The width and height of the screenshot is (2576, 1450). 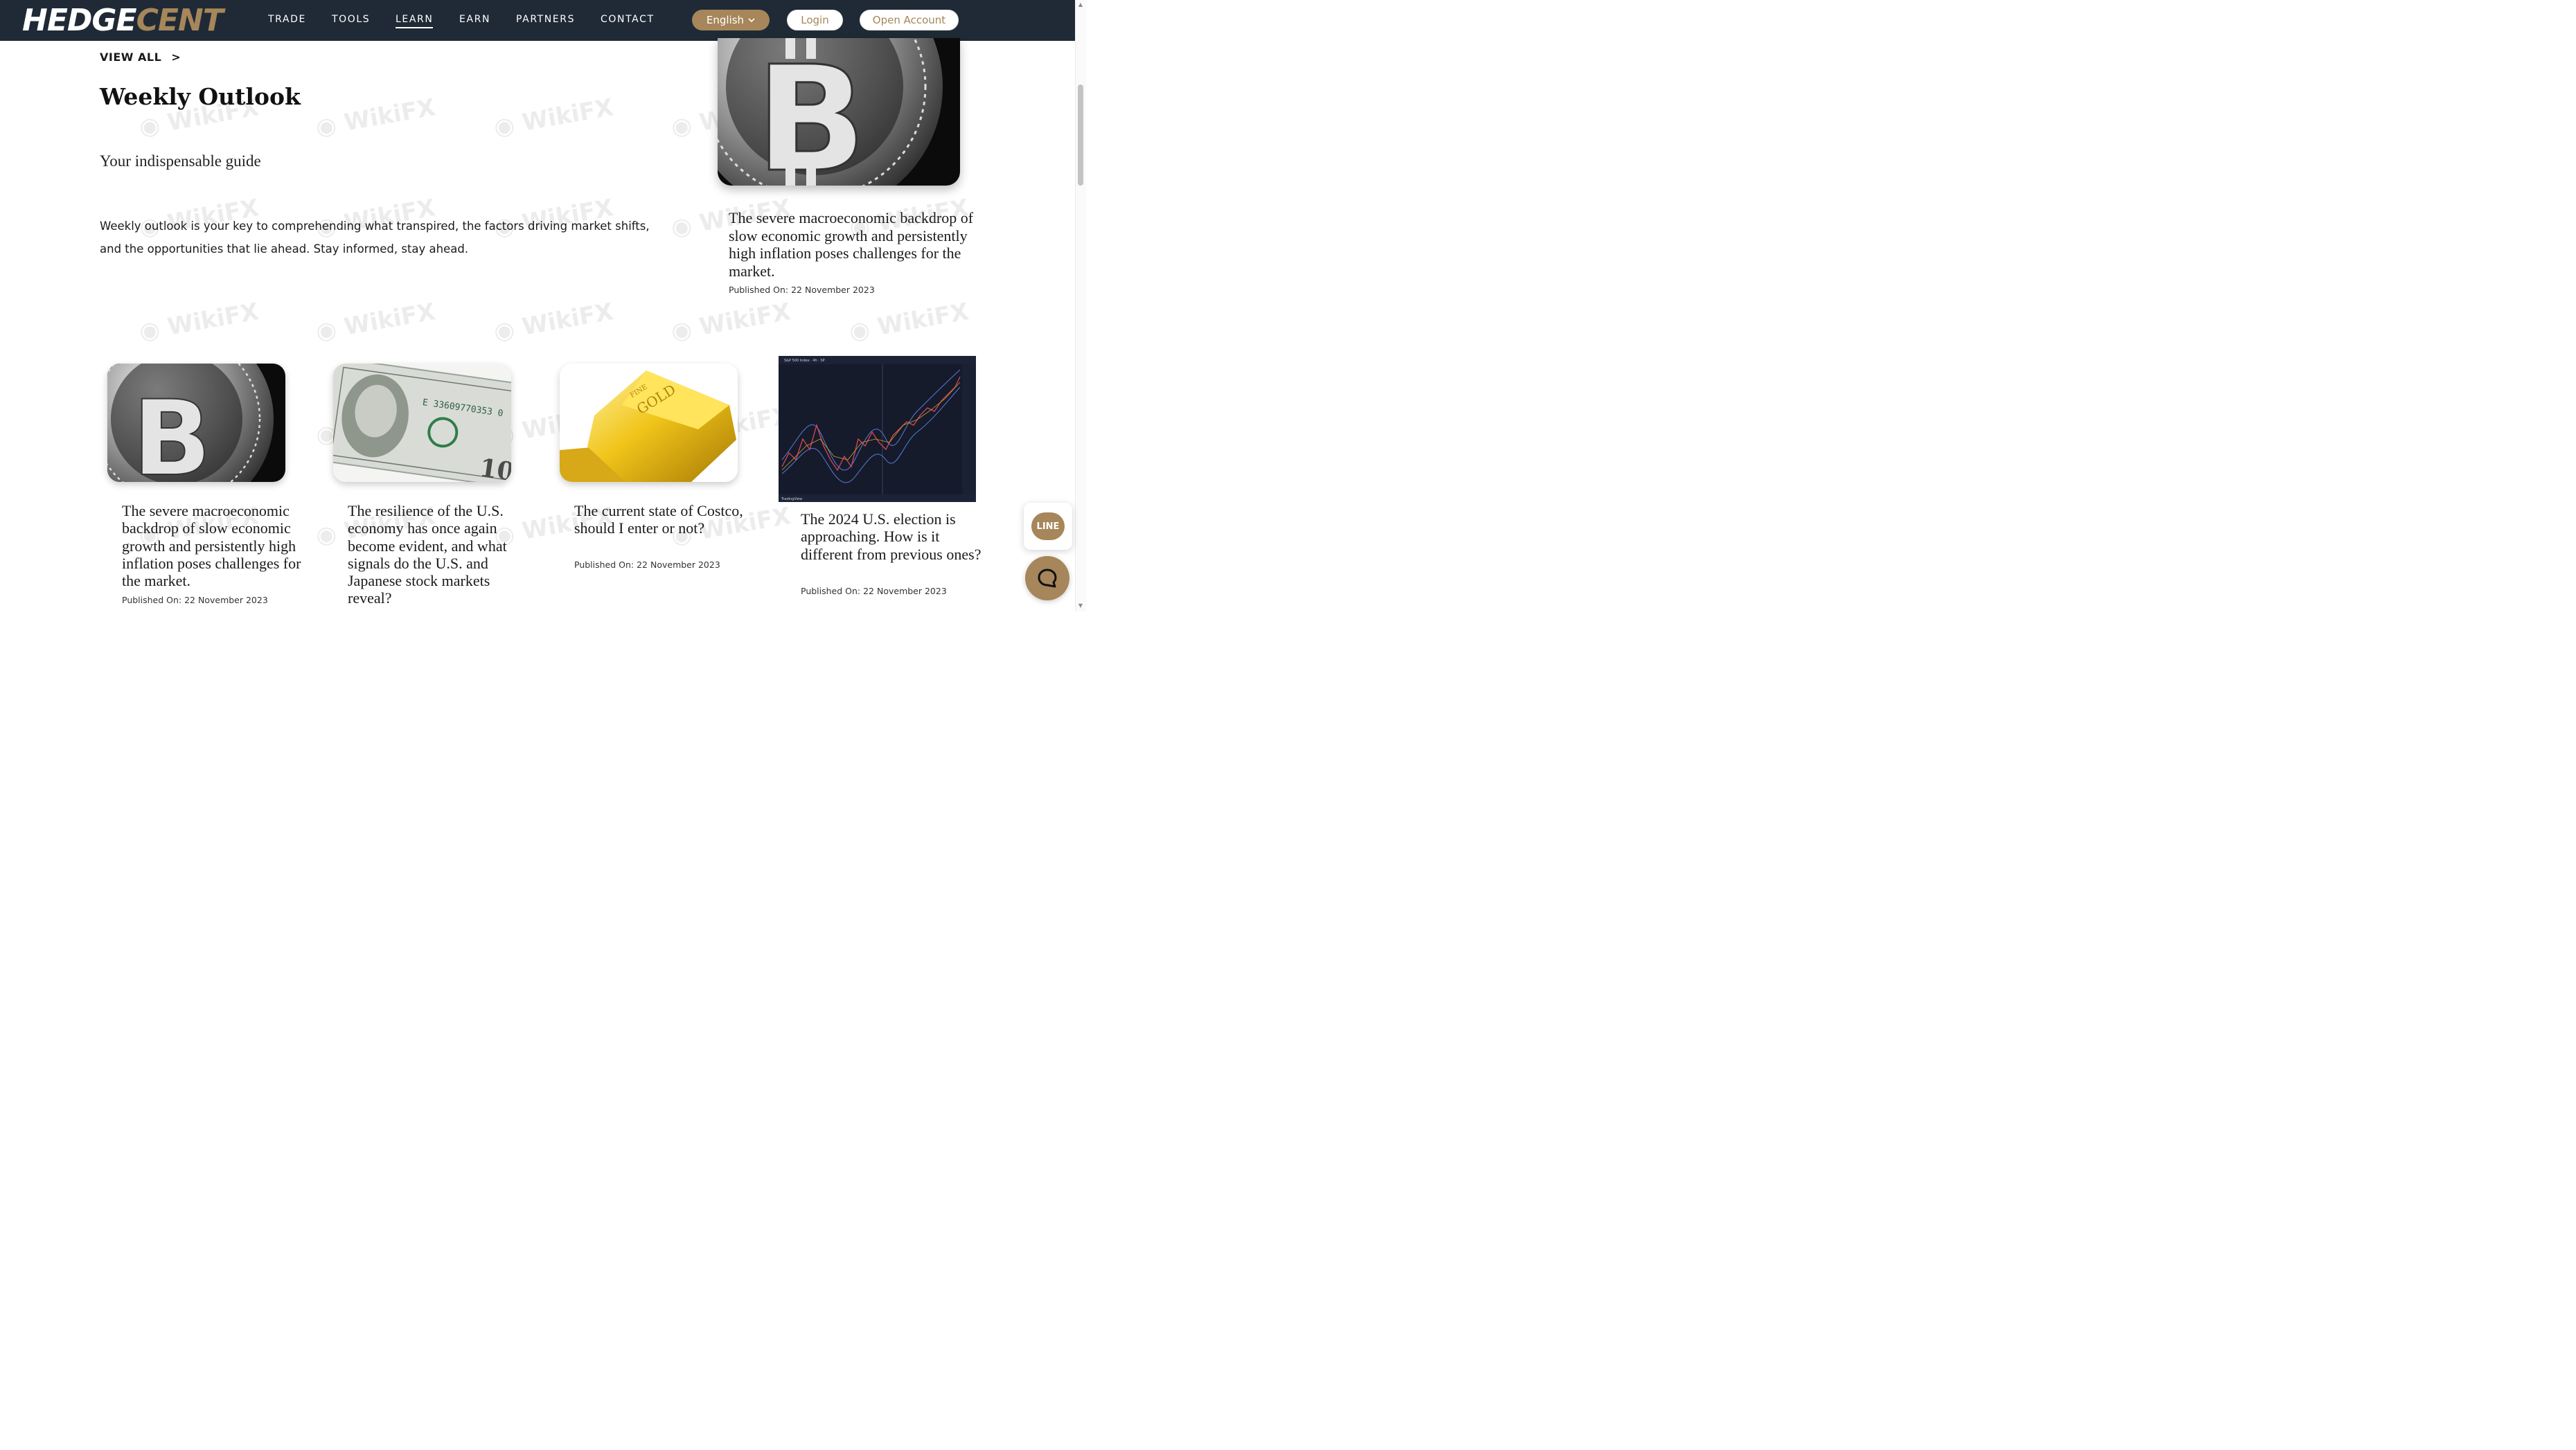 I want to click on language-selector: English, so click(x=731, y=20).